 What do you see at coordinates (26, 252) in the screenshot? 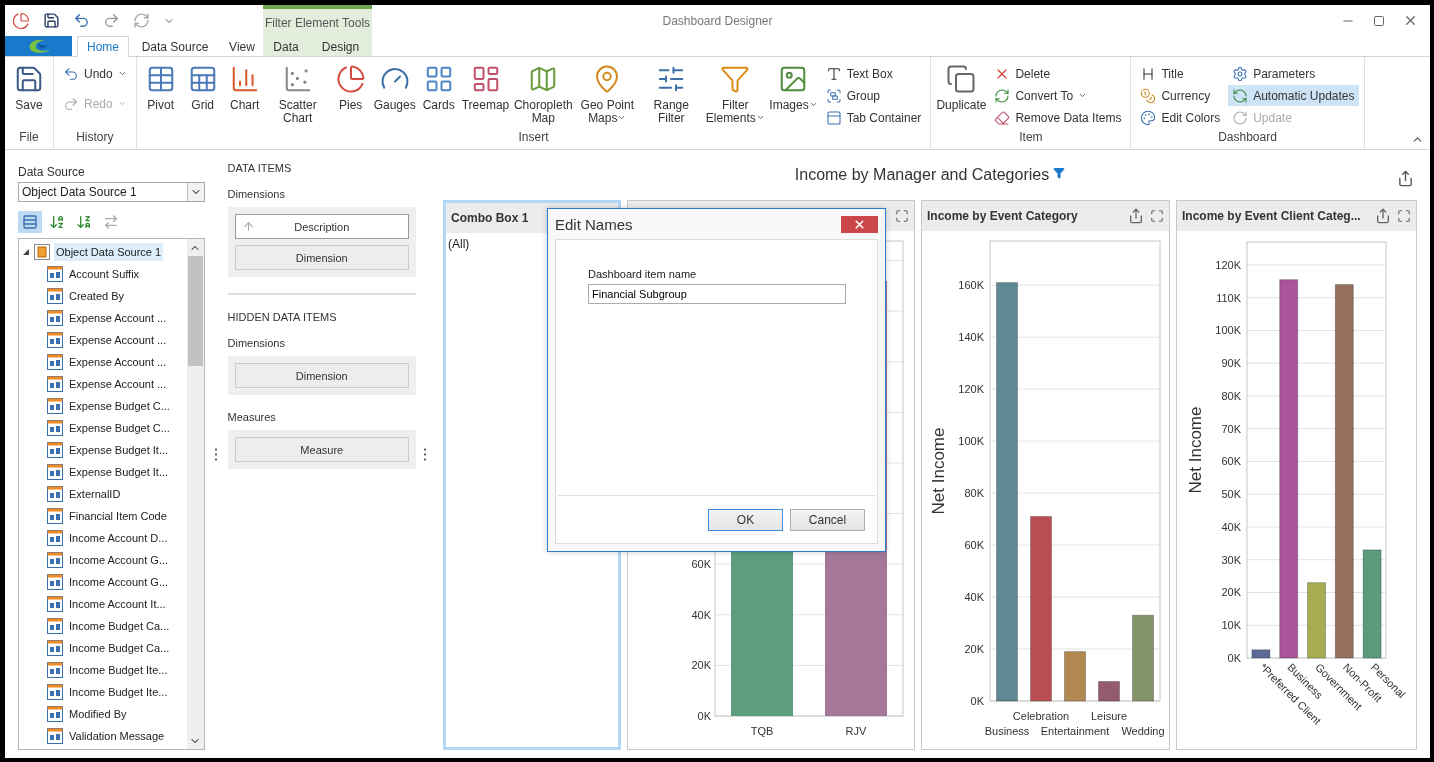
I see `collapse-arrow-icon` at bounding box center [26, 252].